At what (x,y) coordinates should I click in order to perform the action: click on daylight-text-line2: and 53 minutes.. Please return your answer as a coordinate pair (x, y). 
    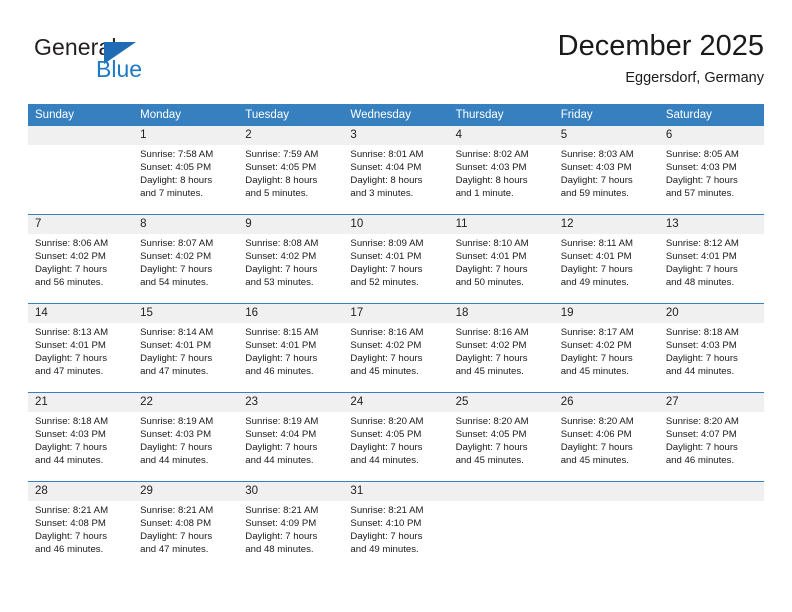
    Looking at the image, I should click on (279, 283).